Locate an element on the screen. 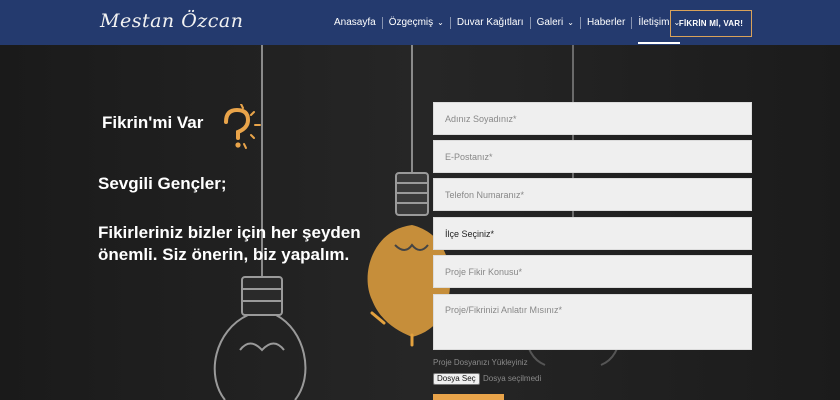 The image size is (840, 400). brand-title: Fikrin'mi Var is located at coordinates (153, 122).